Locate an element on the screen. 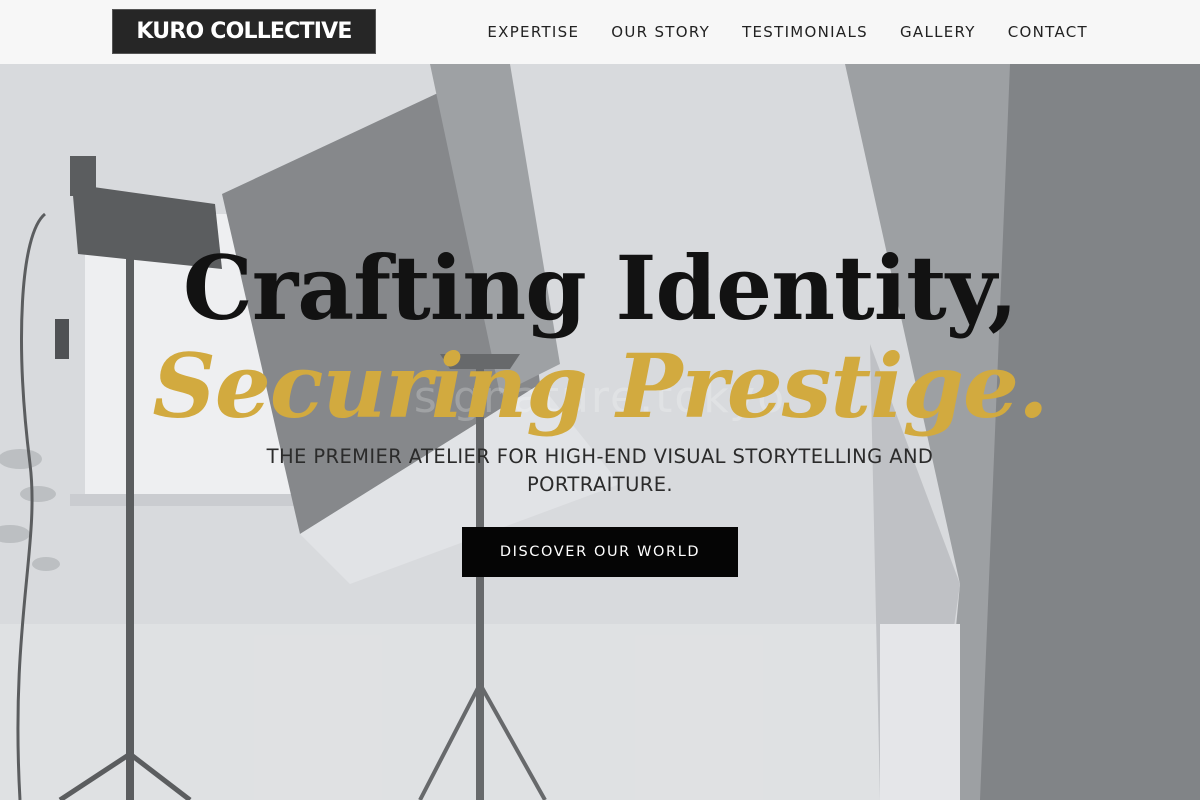  nav-item-contact: CONTACT is located at coordinates (1048, 32).